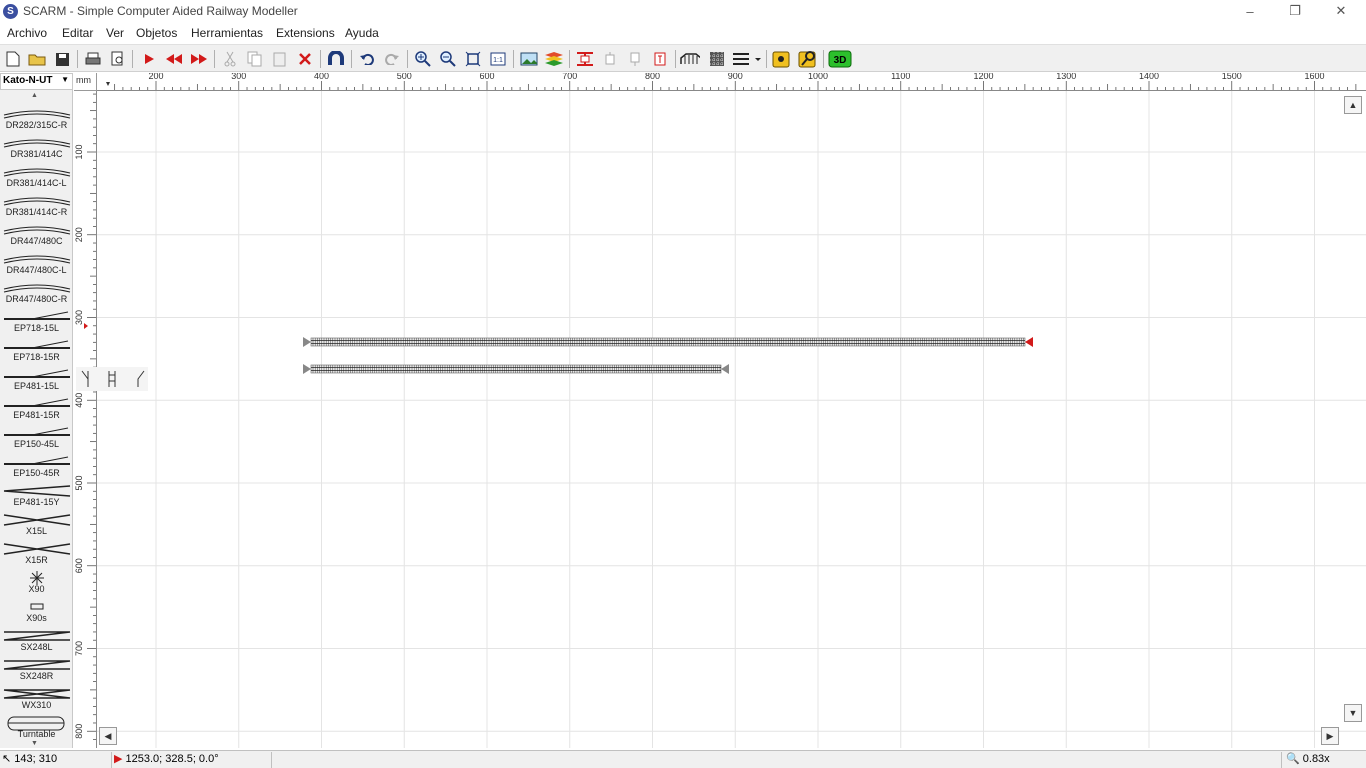 This screenshot has width=1366, height=768. What do you see at coordinates (255, 59) in the screenshot?
I see `copy-icon` at bounding box center [255, 59].